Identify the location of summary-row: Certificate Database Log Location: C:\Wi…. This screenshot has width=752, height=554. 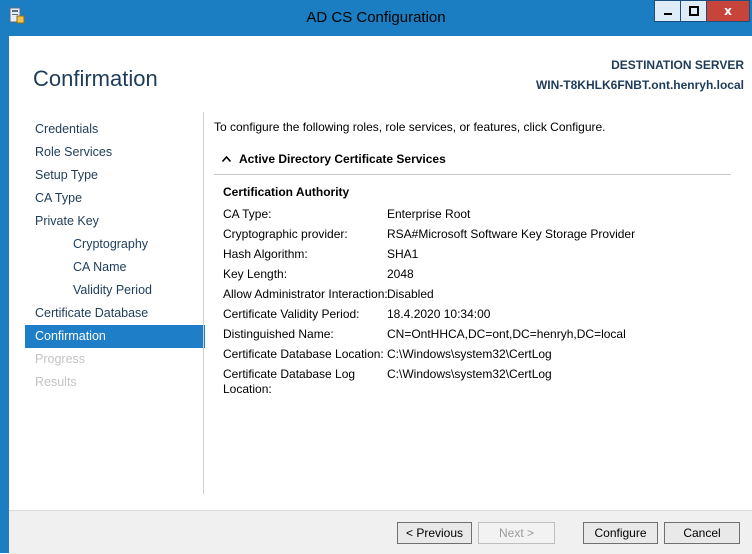
(429, 382).